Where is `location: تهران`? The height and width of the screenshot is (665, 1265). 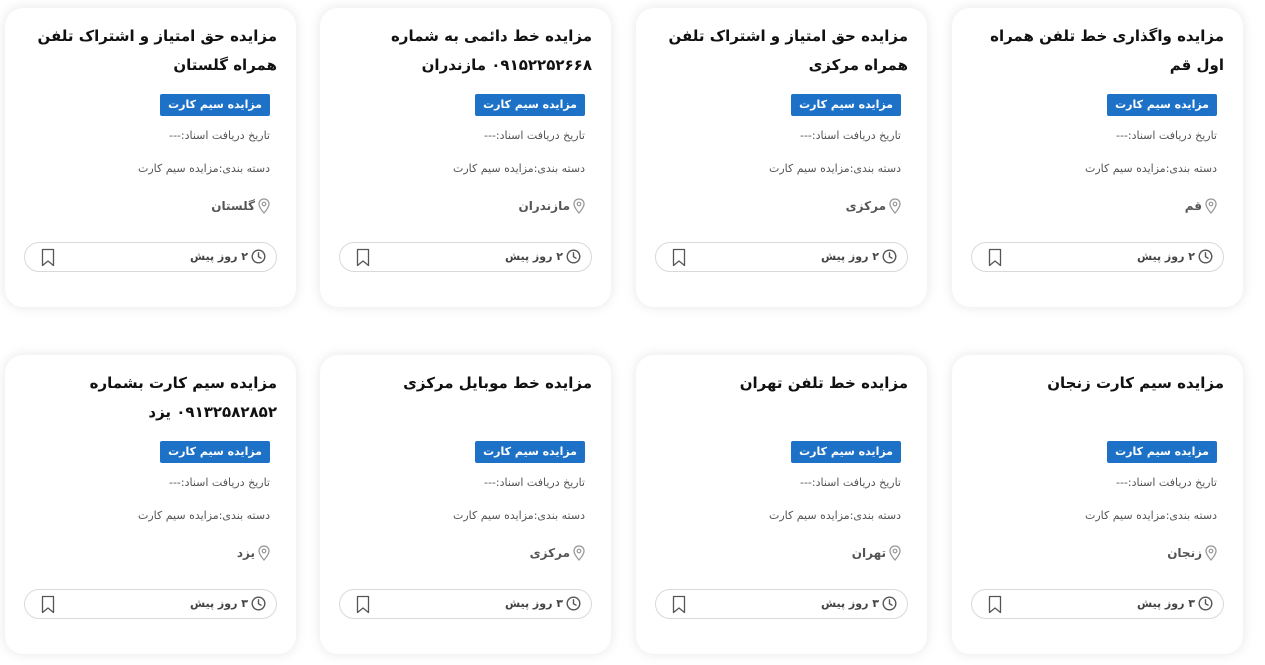
location: تهران is located at coordinates (876, 553).